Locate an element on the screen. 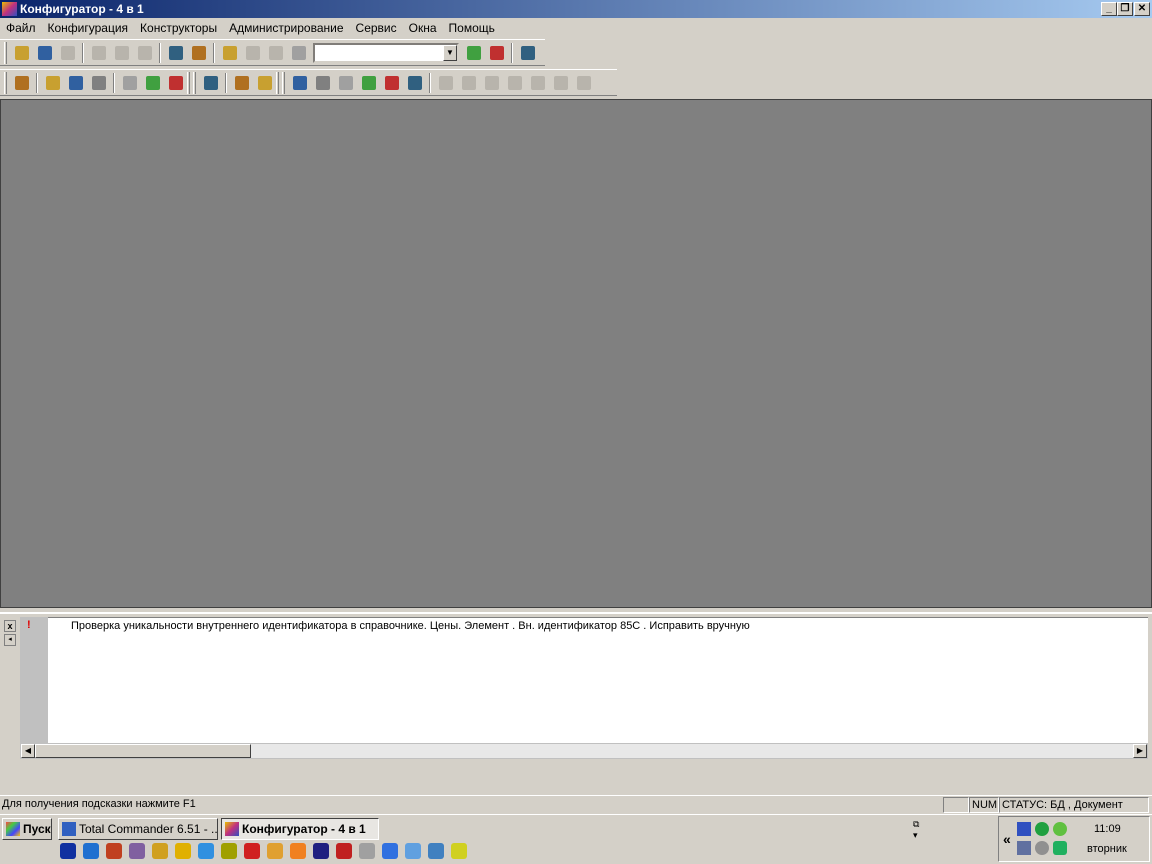 Image resolution: width=1152 pixels, height=864 pixels. menu-configuration: Конфигурация is located at coordinates (88, 28).